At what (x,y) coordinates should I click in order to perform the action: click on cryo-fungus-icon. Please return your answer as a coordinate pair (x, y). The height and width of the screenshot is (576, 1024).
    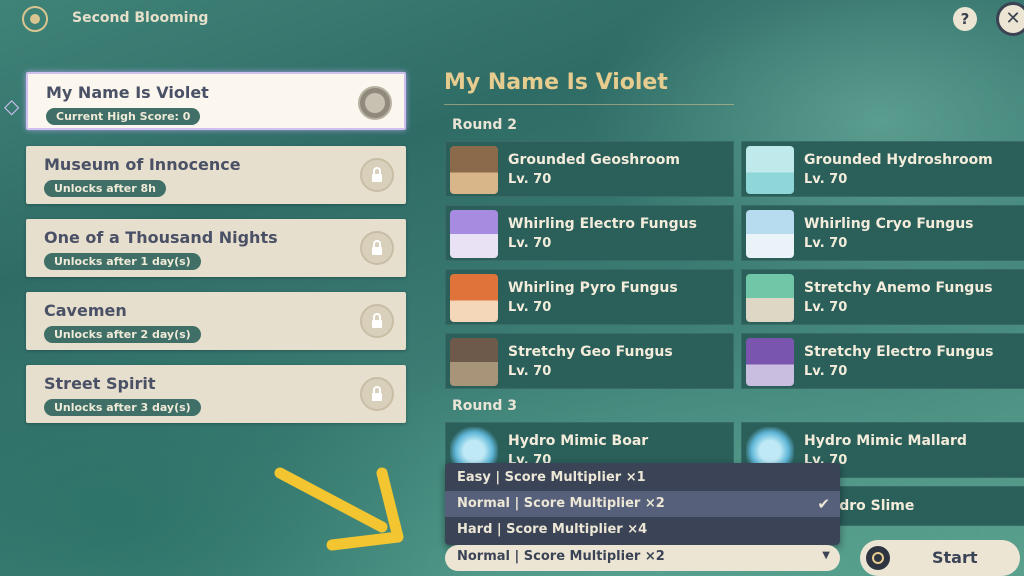
    Looking at the image, I should click on (770, 234).